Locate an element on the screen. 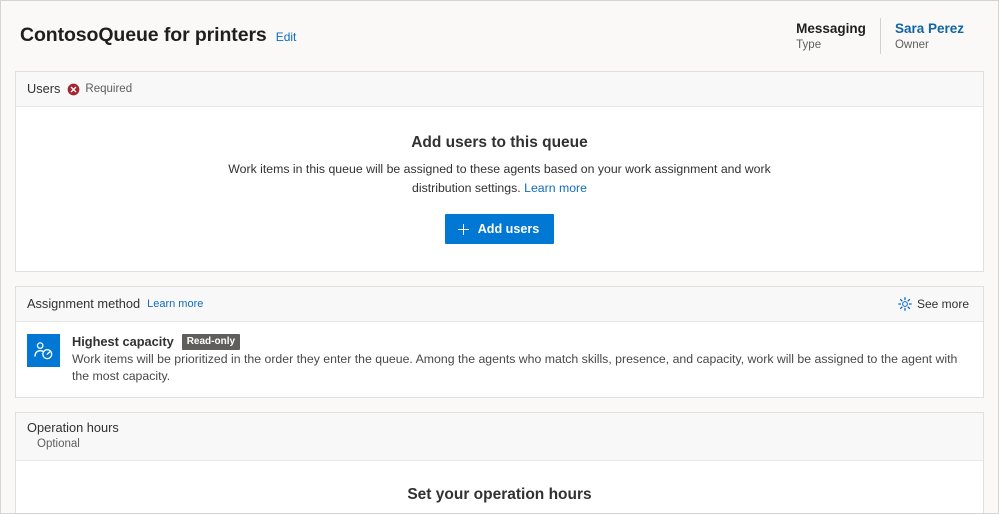 The height and width of the screenshot is (514, 999). operation-hours-optional-label: Optional is located at coordinates (58, 444).